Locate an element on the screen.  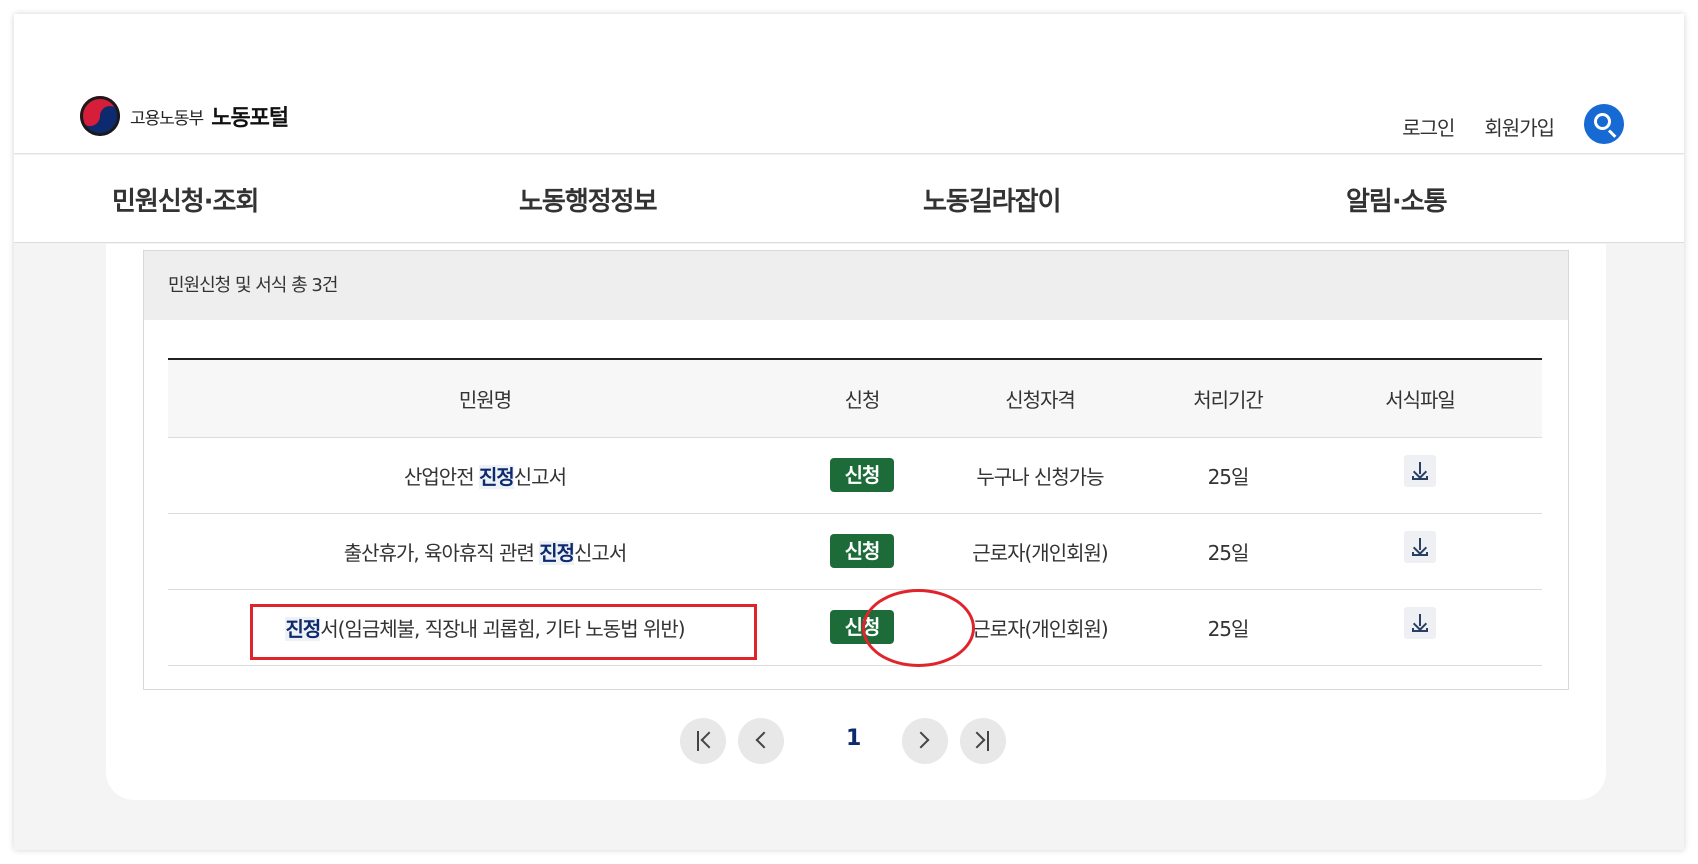
gnb-item-labor-guide: 노동길라잡이 is located at coordinates (992, 199).